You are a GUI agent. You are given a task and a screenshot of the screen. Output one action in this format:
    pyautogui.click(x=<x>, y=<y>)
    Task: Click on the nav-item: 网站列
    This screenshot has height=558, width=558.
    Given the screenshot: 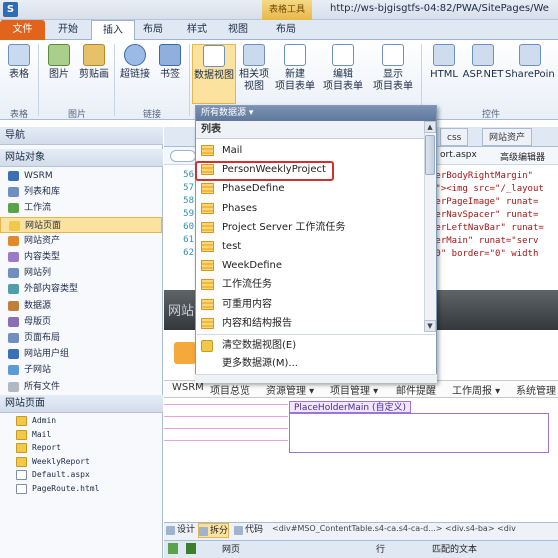 What is the action you would take?
    pyautogui.click(x=81, y=273)
    